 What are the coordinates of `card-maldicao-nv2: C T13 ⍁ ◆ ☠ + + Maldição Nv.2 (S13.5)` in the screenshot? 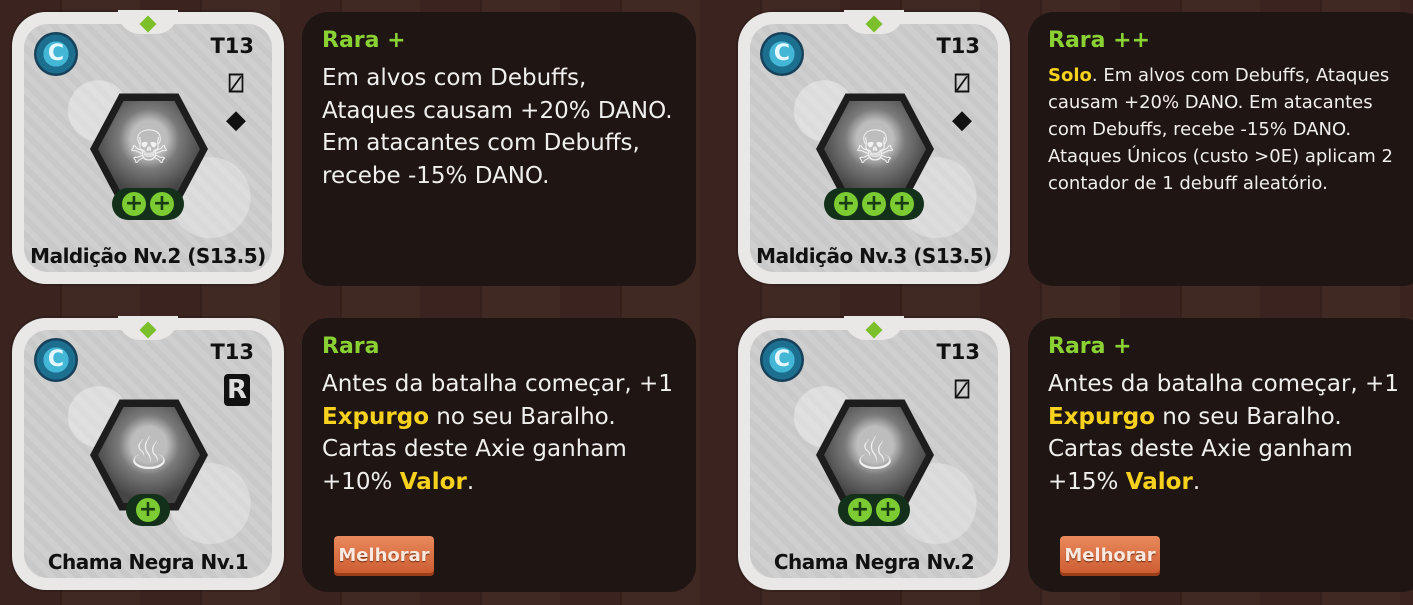 It's located at (148, 147).